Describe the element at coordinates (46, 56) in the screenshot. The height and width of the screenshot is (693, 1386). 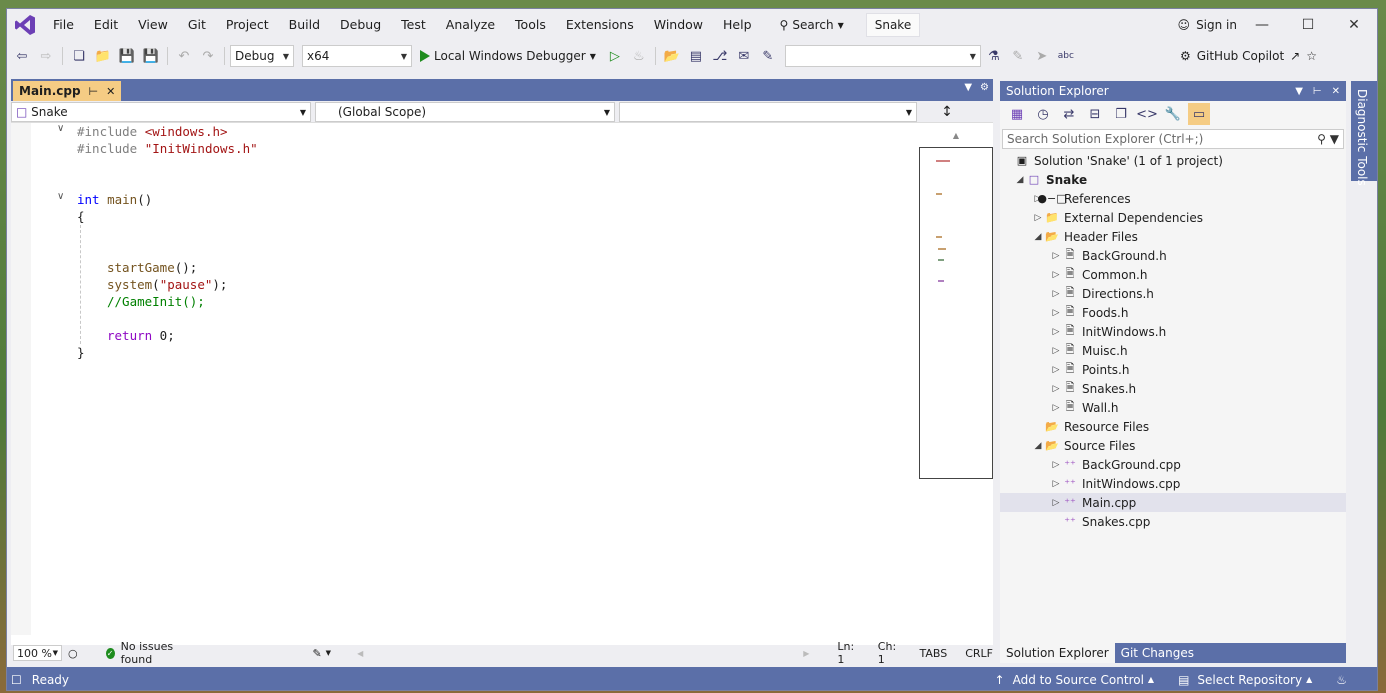
I see `forward-button: ⇨` at that location.